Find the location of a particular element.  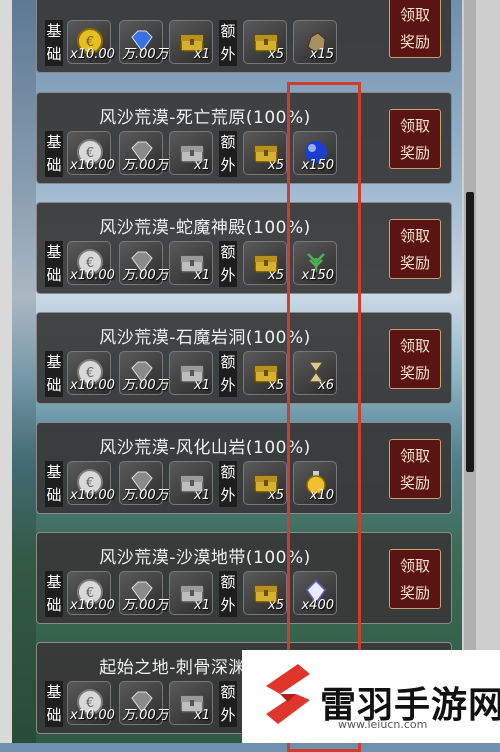

scrollbar-thumb is located at coordinates (470, 332).